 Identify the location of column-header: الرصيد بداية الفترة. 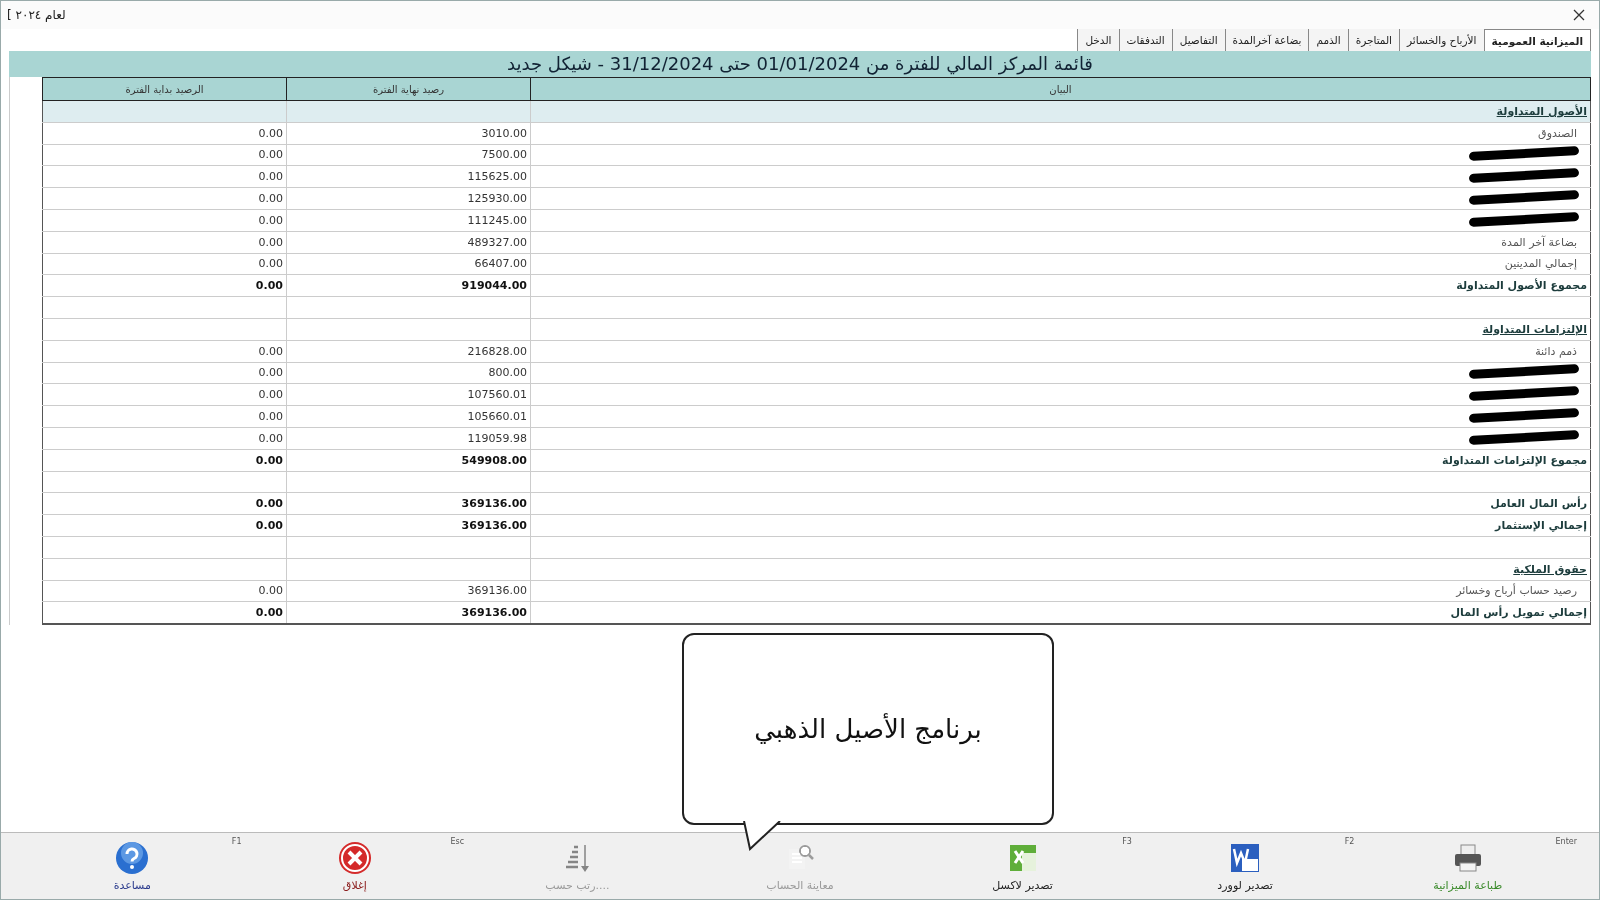
(164, 89).